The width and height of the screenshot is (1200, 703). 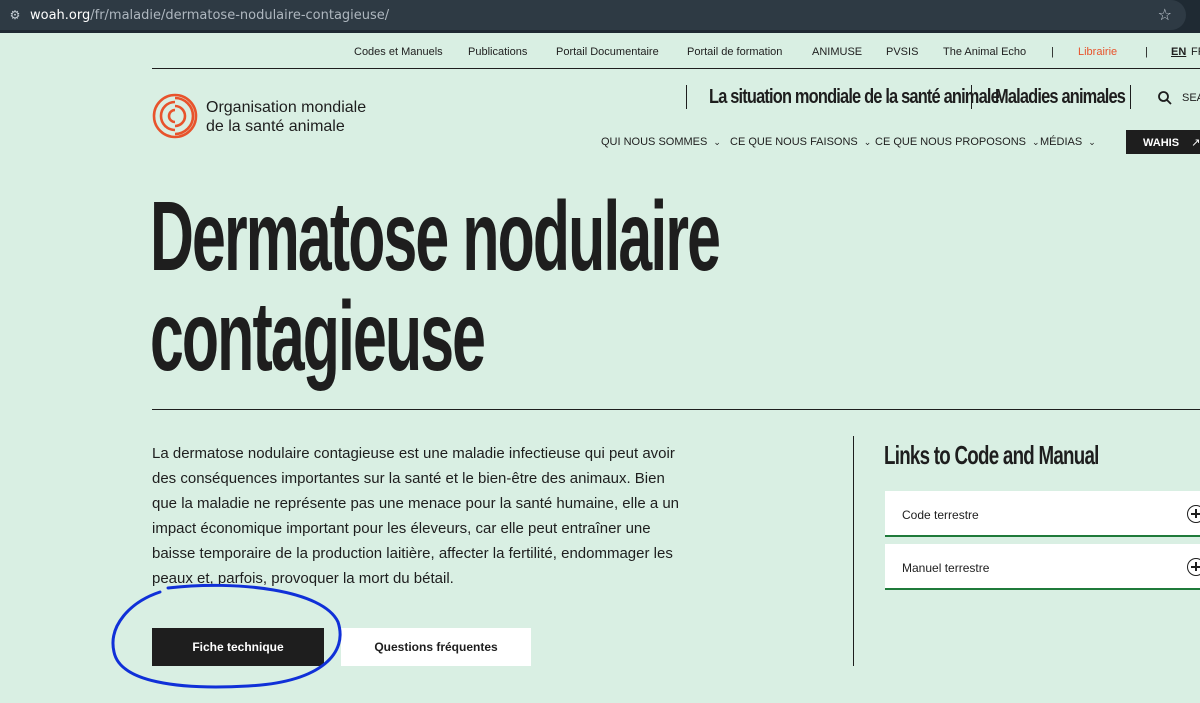 What do you see at coordinates (1060, 97) in the screenshot?
I see `maladies-animales-link: Maladies animales` at bounding box center [1060, 97].